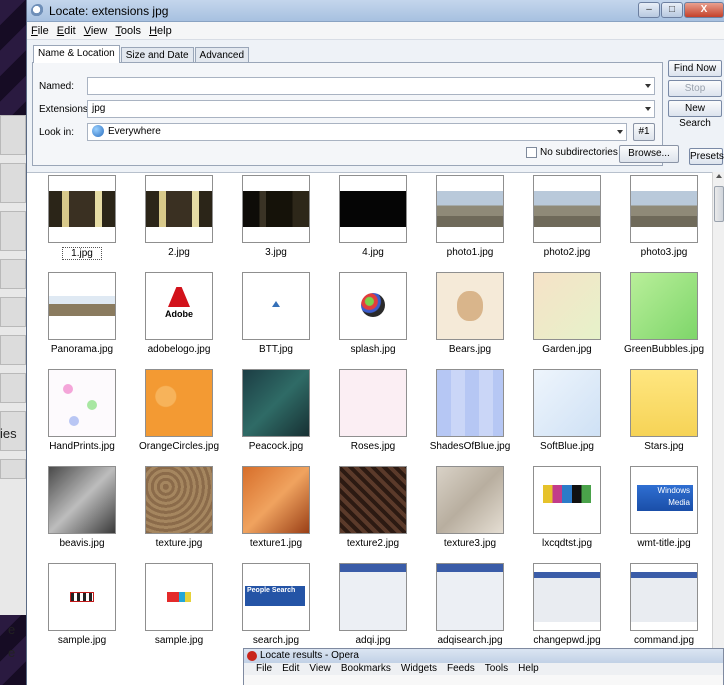  What do you see at coordinates (66, 31) in the screenshot?
I see `menu-edit: Edit` at bounding box center [66, 31].